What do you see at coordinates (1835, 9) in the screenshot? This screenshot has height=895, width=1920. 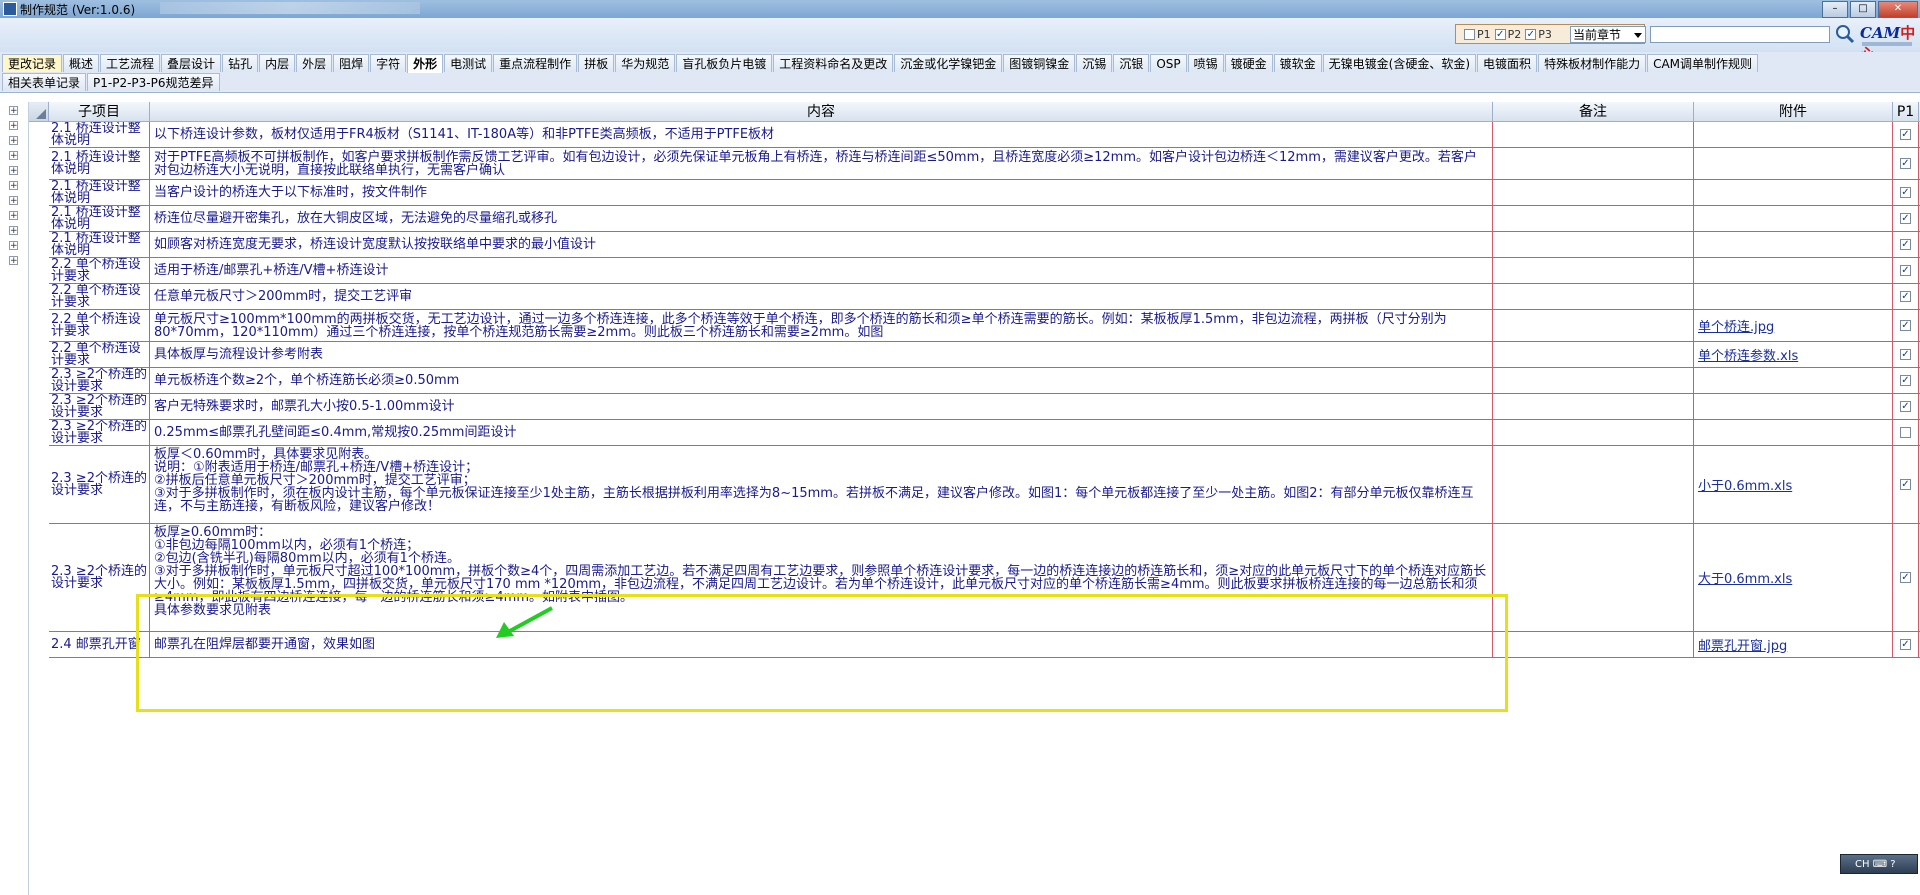 I see `minimize-icon: –` at bounding box center [1835, 9].